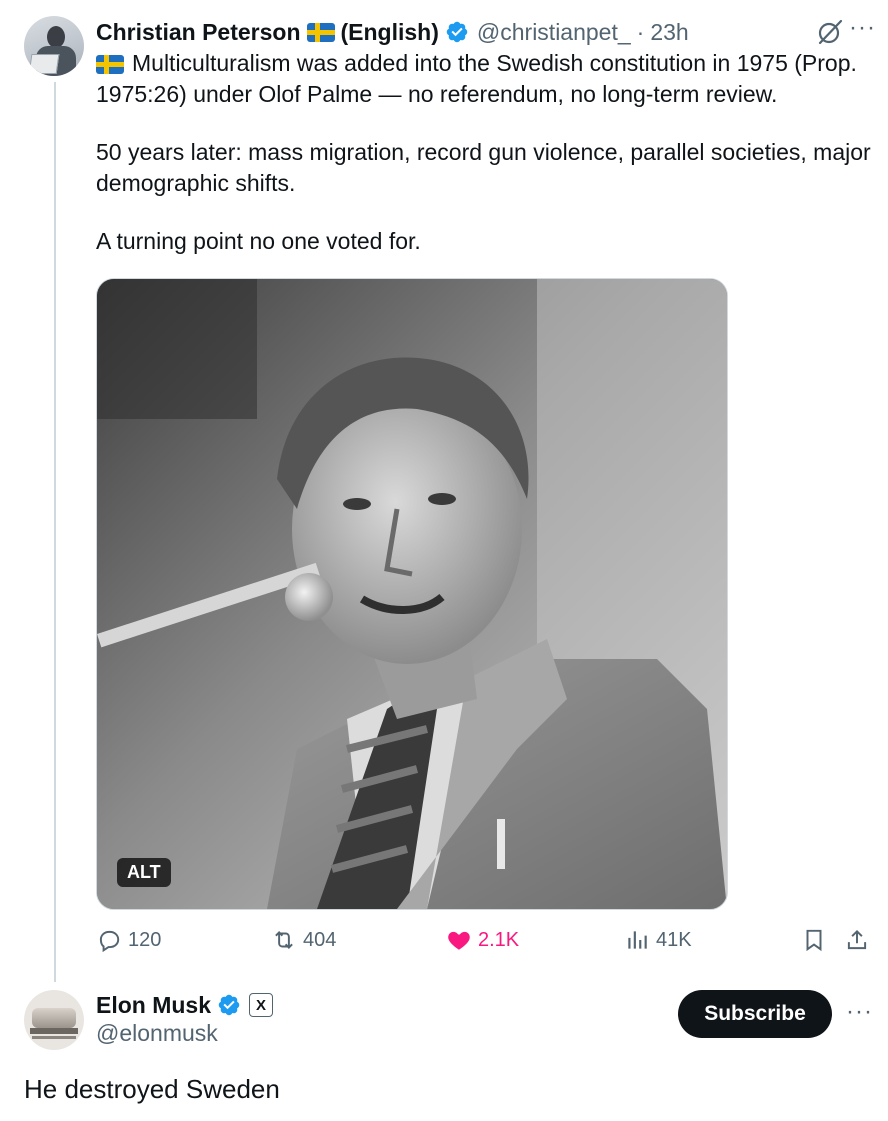 The height and width of the screenshot is (1121, 888). I want to click on view-count: 41K, so click(674, 939).